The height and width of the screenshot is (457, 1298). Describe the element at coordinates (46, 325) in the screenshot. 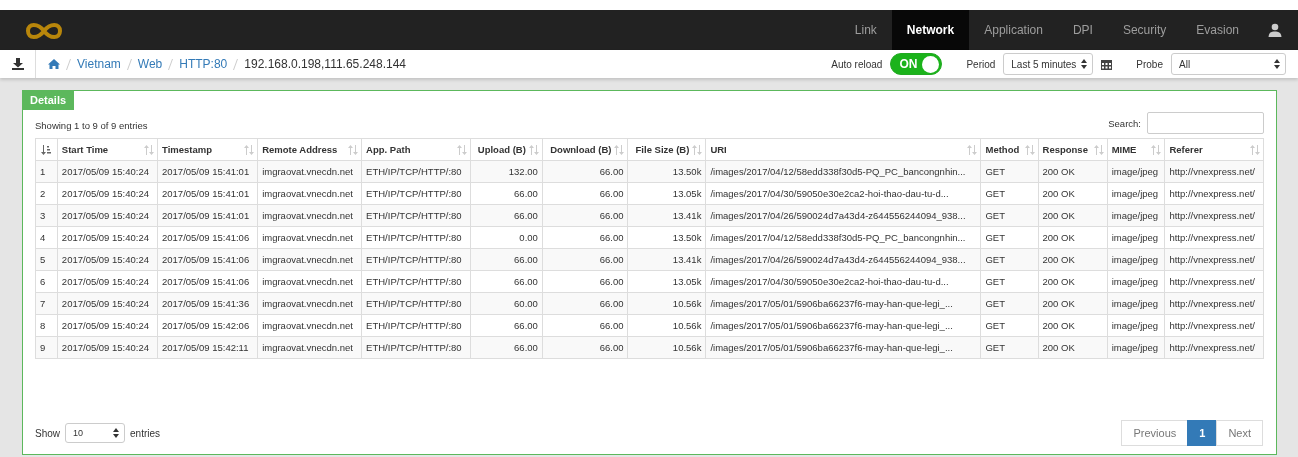

I see `table-cell: 8` at that location.